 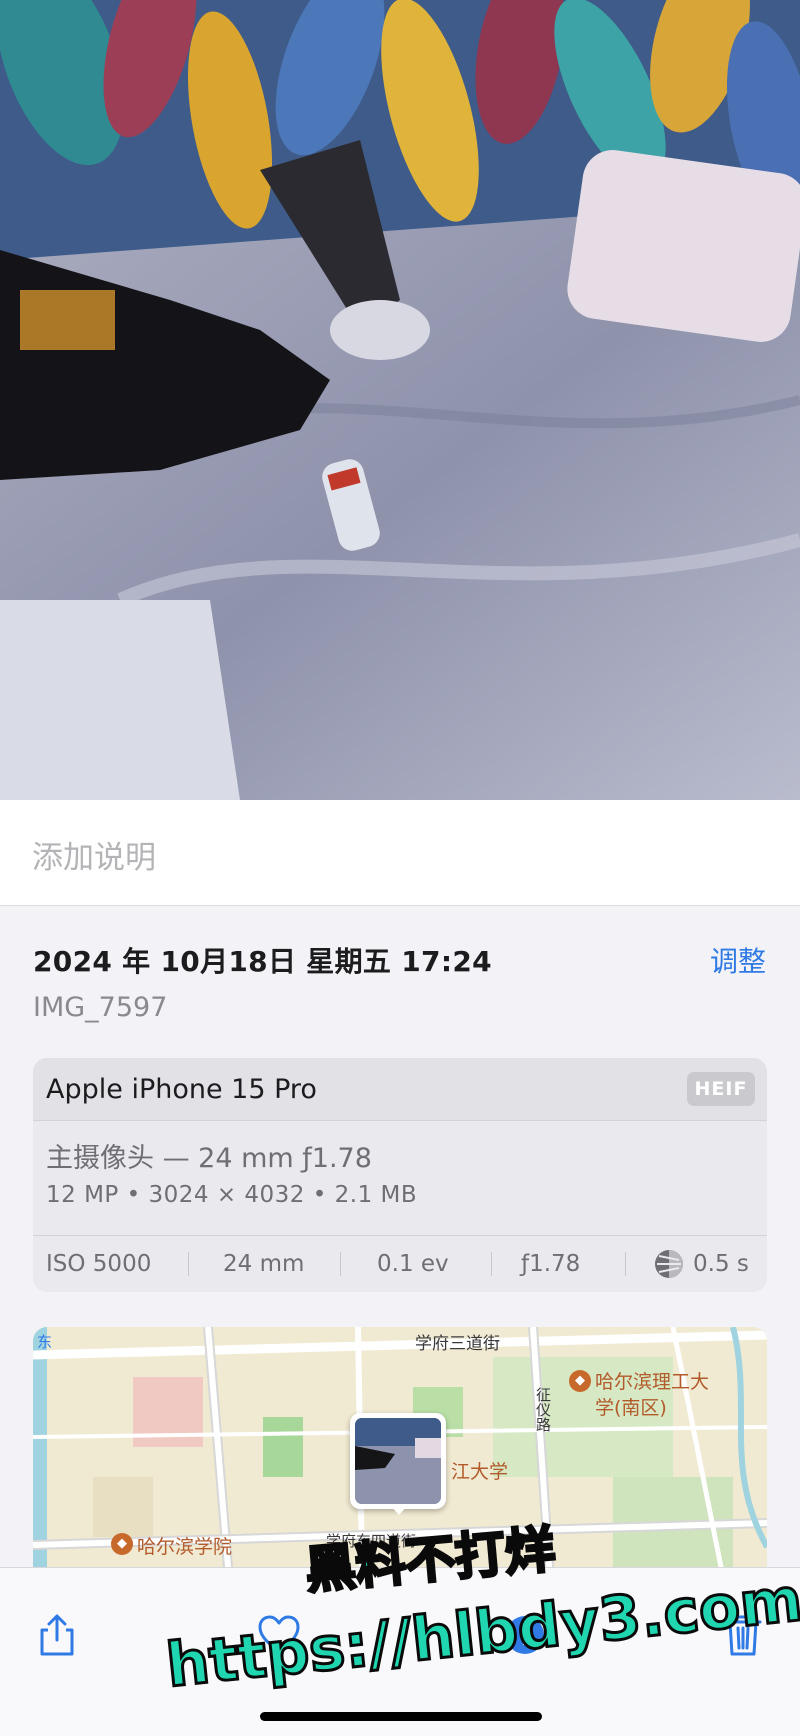 I want to click on photo-datetime: 2024 年 10月18日 星期五 17:24, so click(x=262, y=961).